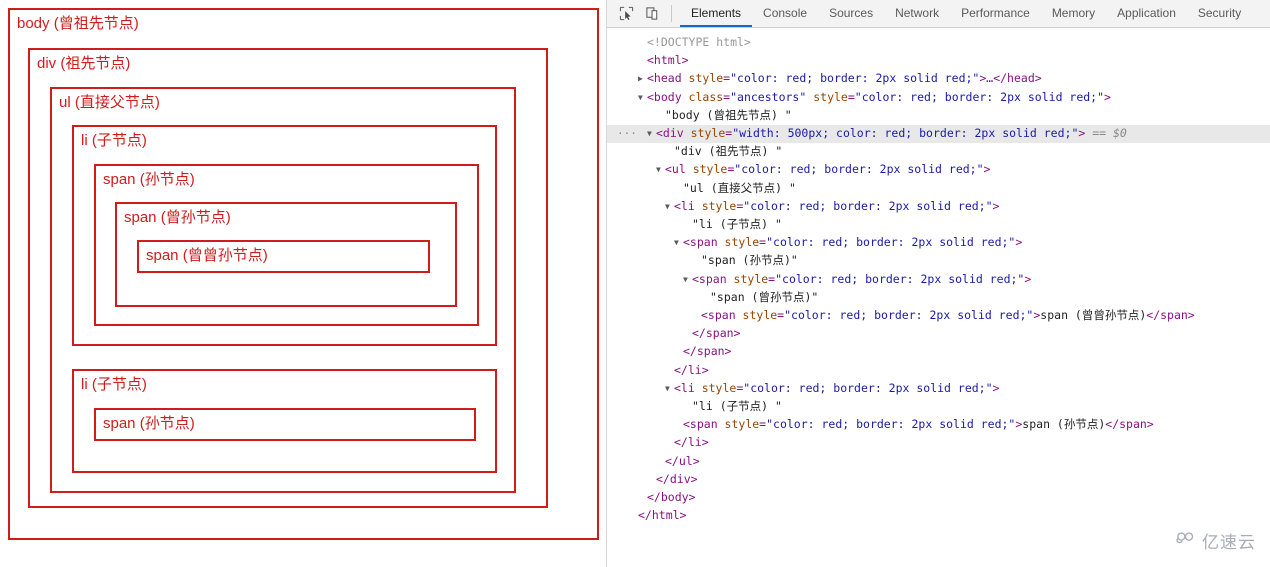 This screenshot has width=1270, height=567. Describe the element at coordinates (938, 43) in the screenshot. I see `dom-row: <!DOCTYPE html>` at that location.